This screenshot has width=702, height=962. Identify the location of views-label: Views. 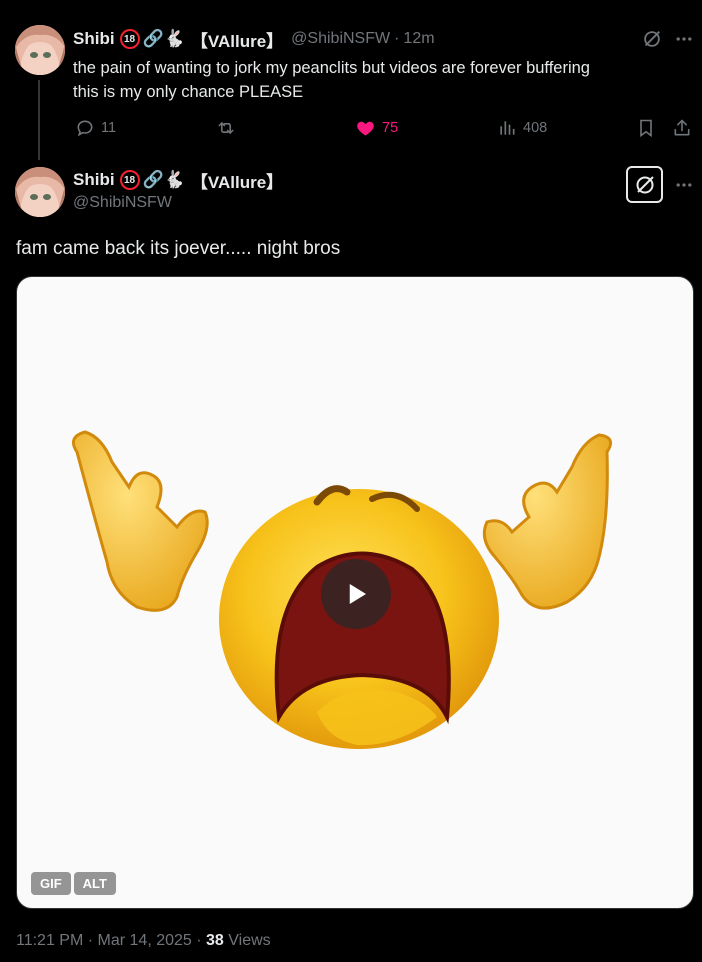
(247, 940).